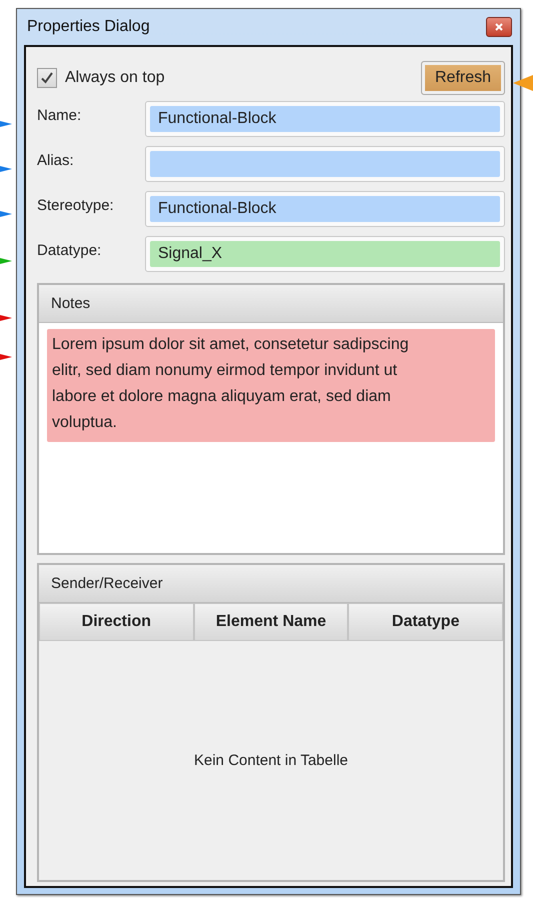 This screenshot has width=533, height=905. I want to click on checkbox-label: Always on top, so click(115, 78).